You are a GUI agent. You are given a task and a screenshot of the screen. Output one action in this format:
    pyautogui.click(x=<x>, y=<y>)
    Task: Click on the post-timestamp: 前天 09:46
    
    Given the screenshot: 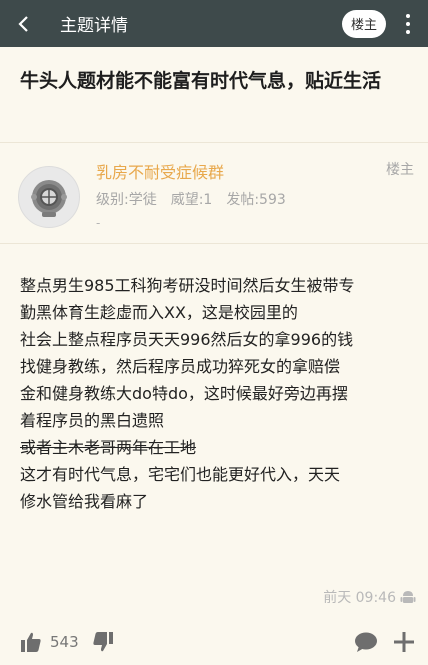 What is the action you would take?
    pyautogui.click(x=369, y=597)
    